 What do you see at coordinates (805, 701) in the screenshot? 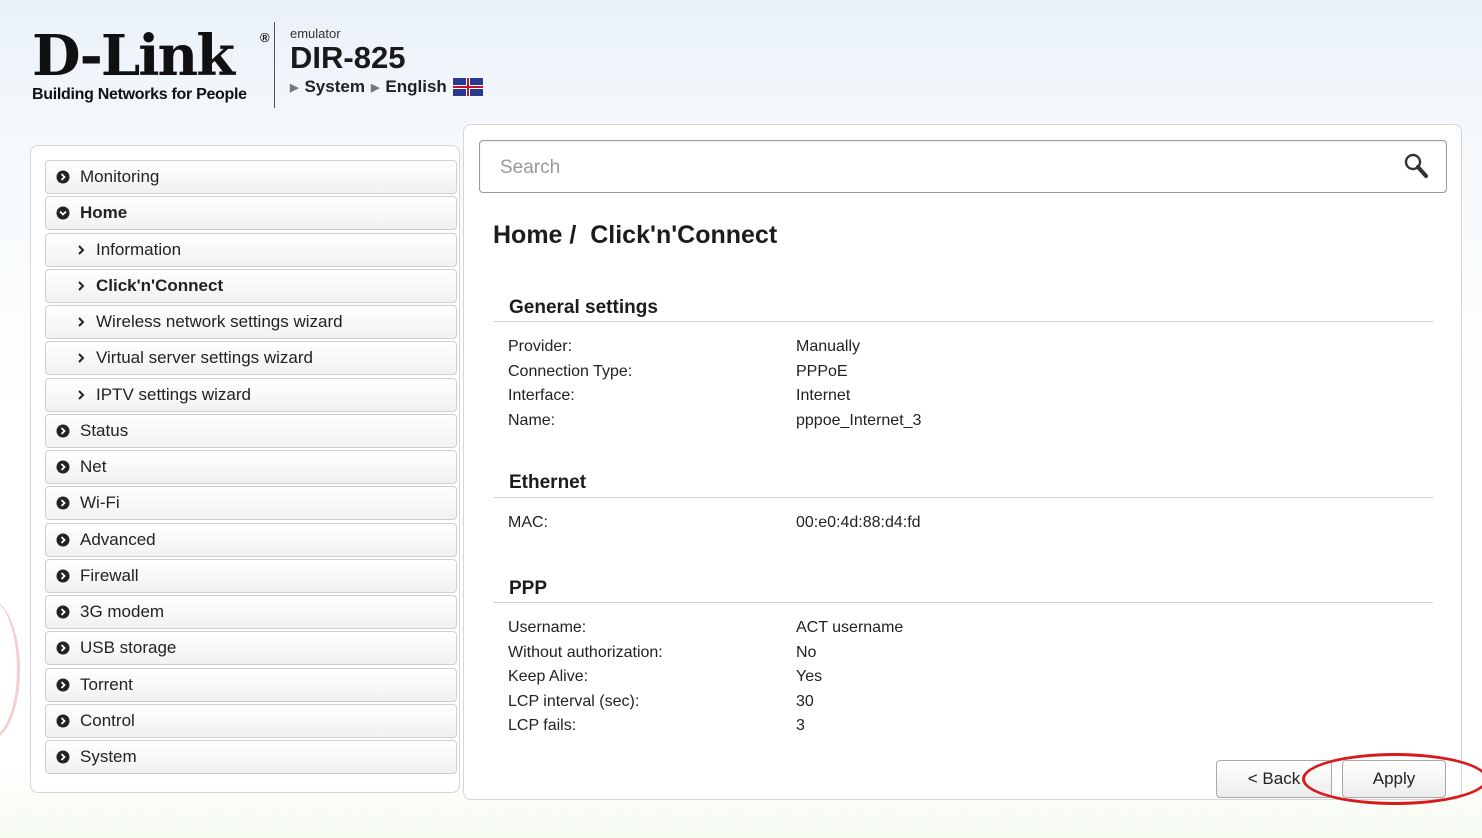
I see `row-value: 30` at bounding box center [805, 701].